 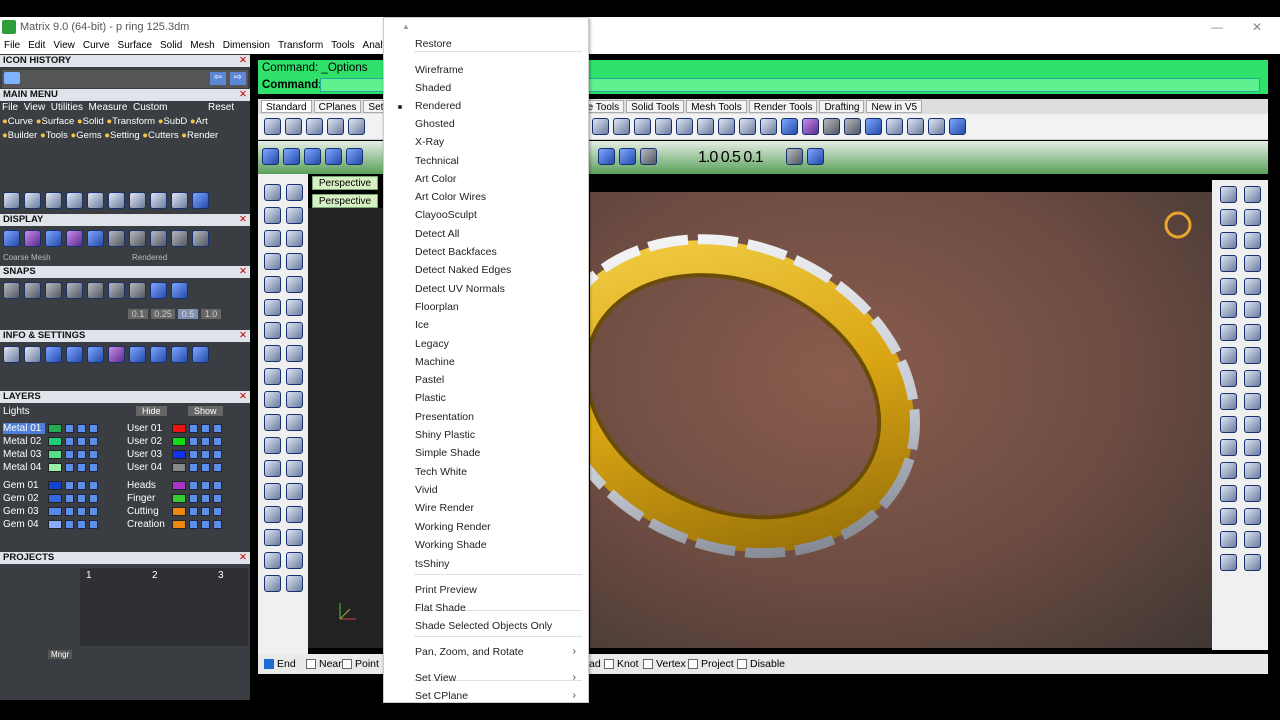 What do you see at coordinates (57, 135) in the screenshot?
I see `mm-tools: Tools` at bounding box center [57, 135].